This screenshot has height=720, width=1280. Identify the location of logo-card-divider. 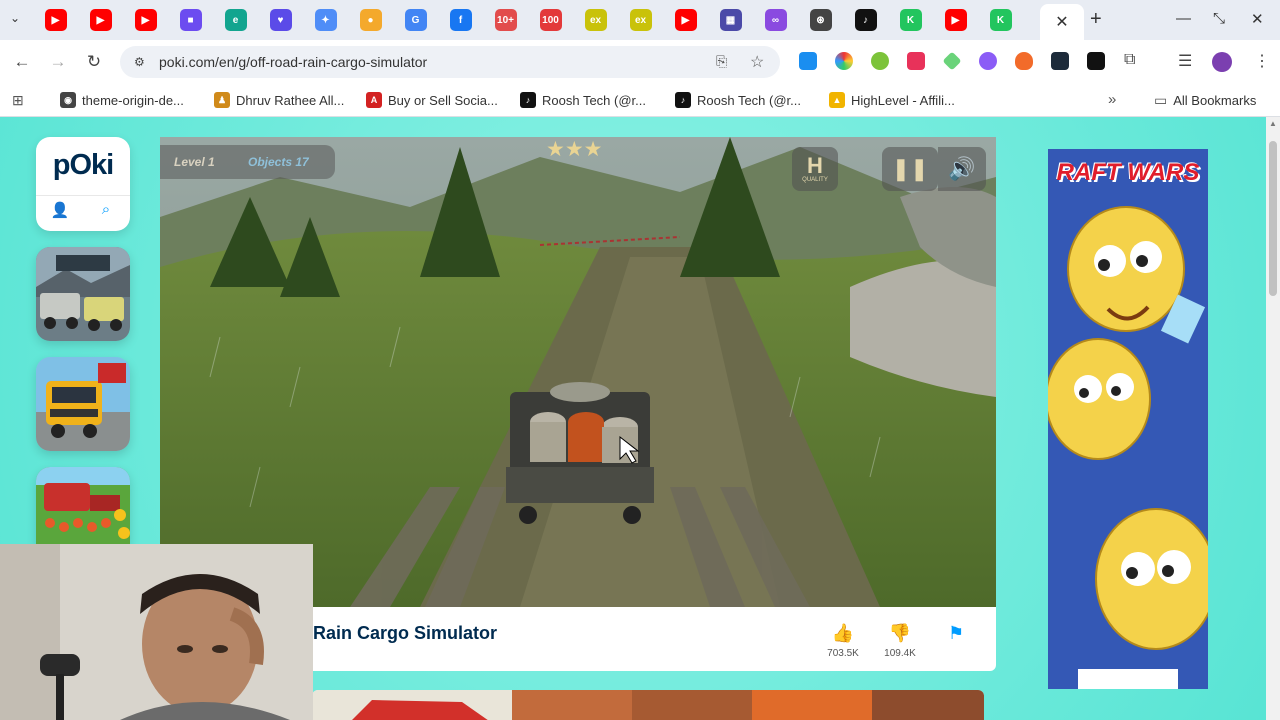
(83, 195).